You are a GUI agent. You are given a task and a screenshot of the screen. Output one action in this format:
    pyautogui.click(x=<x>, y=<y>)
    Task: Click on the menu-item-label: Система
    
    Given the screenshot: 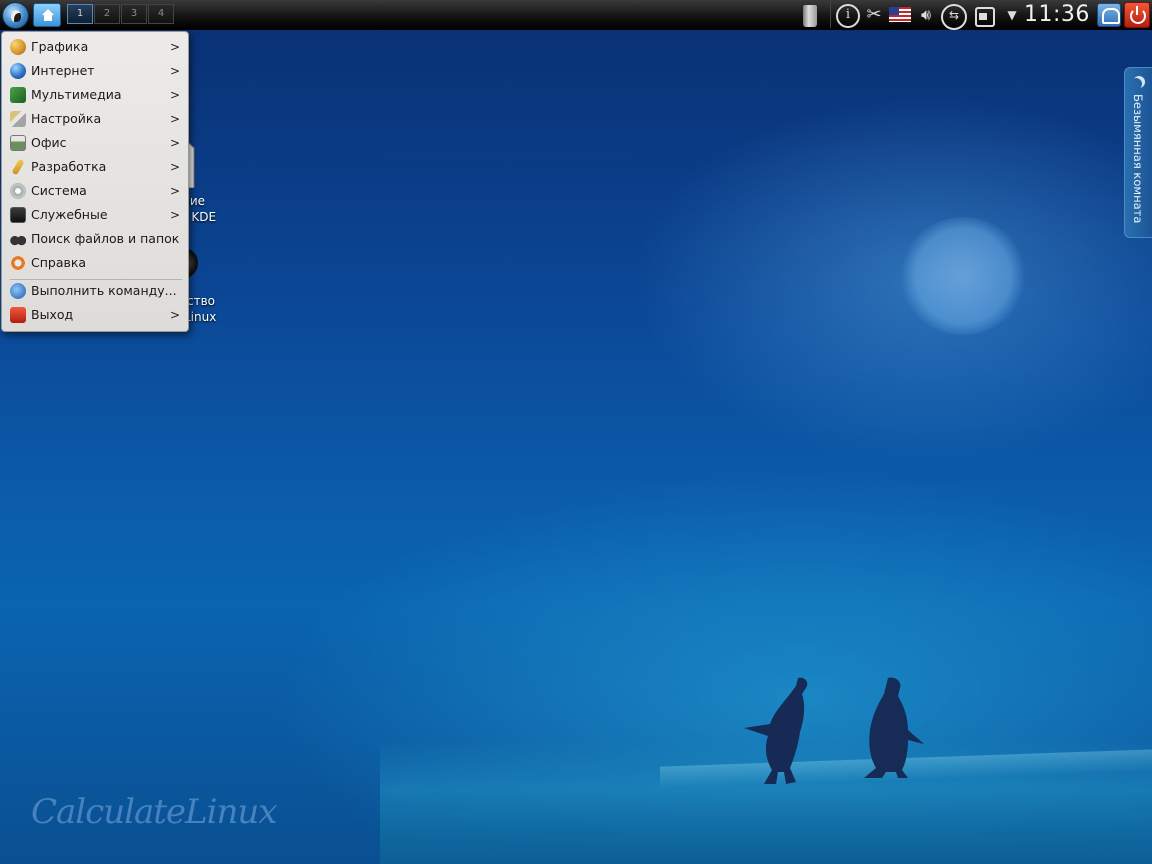 What is the action you would take?
    pyautogui.click(x=59, y=190)
    